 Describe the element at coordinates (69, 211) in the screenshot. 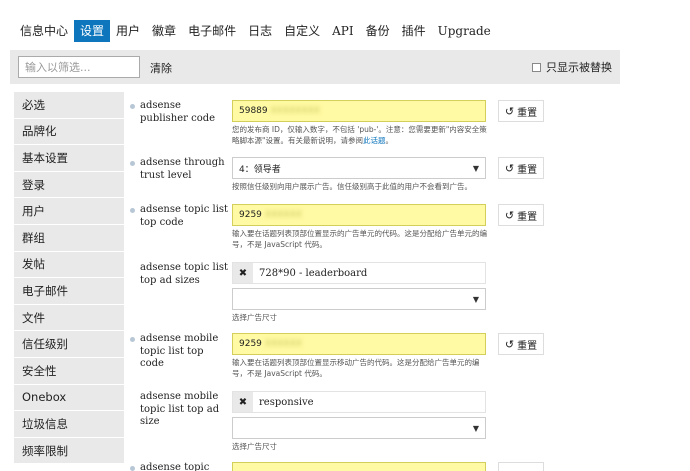

I see `sidebar-item-users: 用户` at that location.